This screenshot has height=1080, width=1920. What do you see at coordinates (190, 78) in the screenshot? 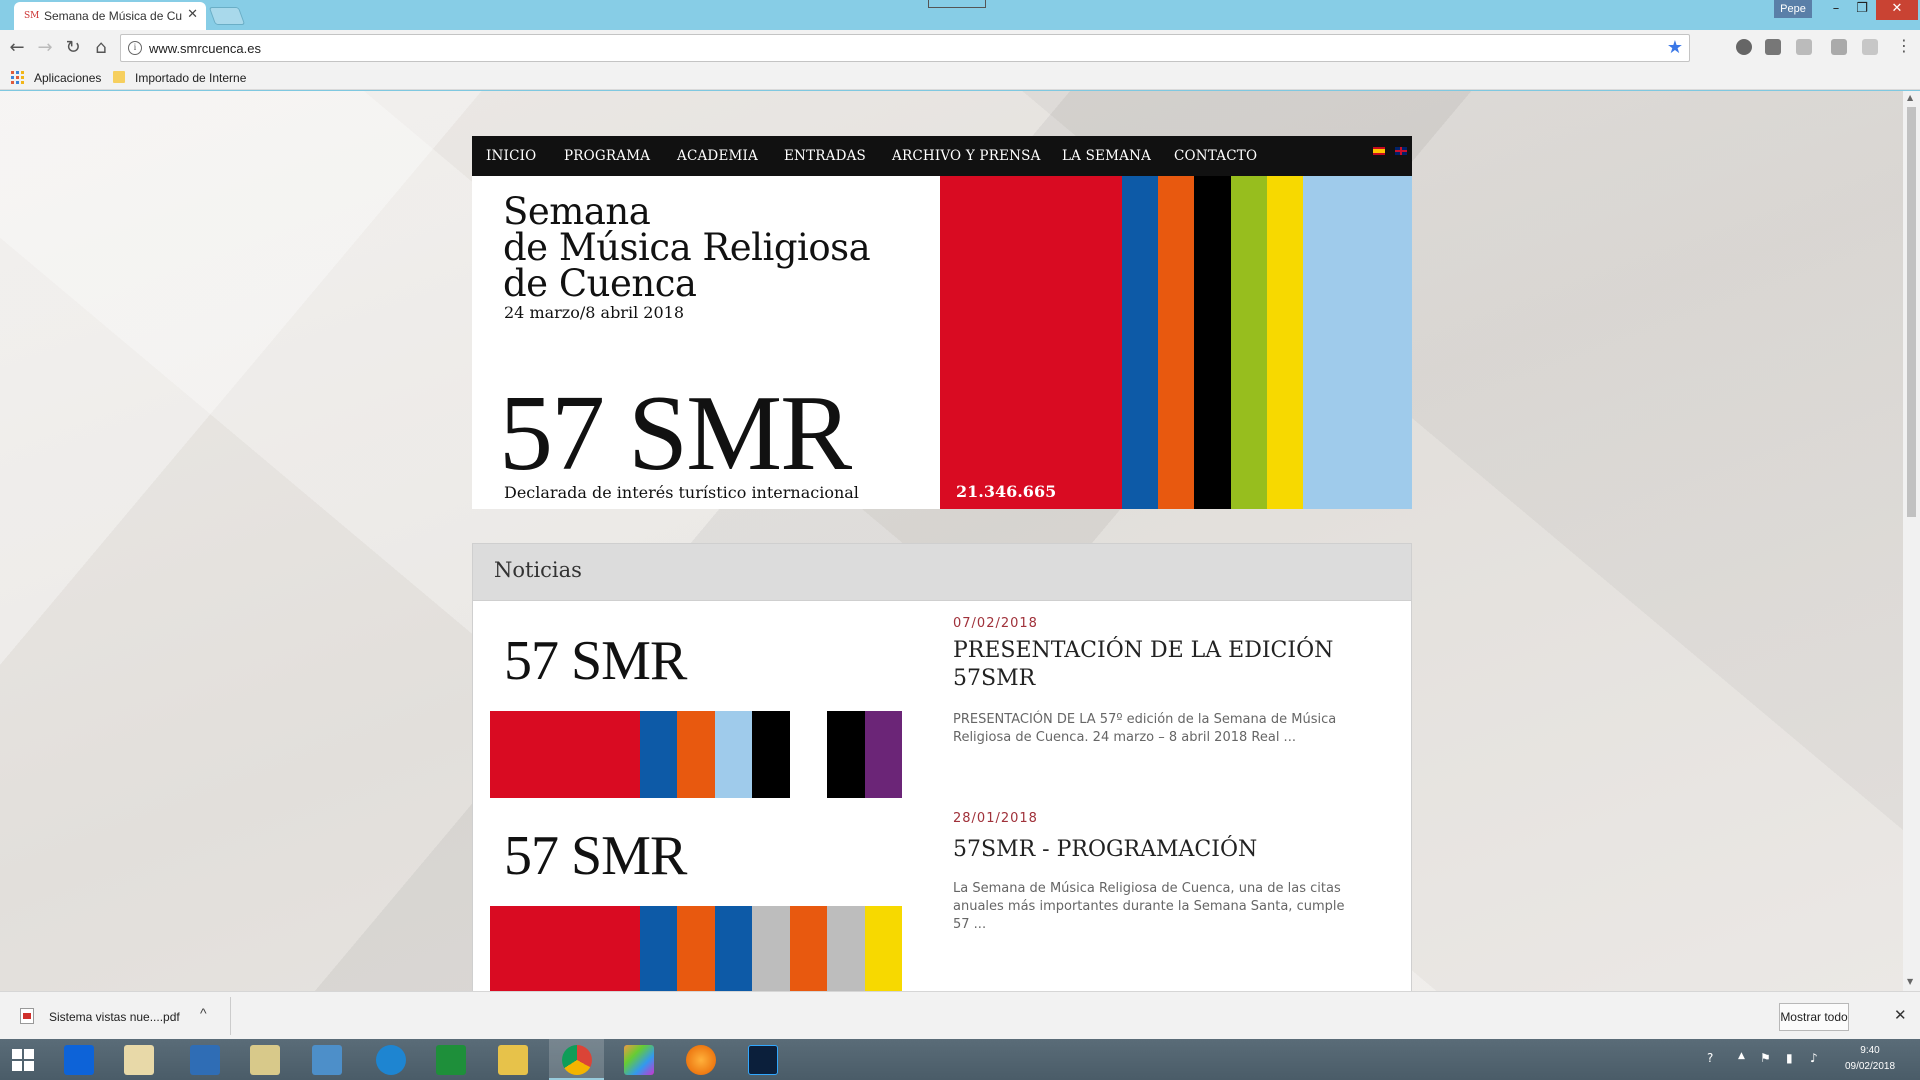
I see `bookmark-folder: Importado de Interne` at bounding box center [190, 78].